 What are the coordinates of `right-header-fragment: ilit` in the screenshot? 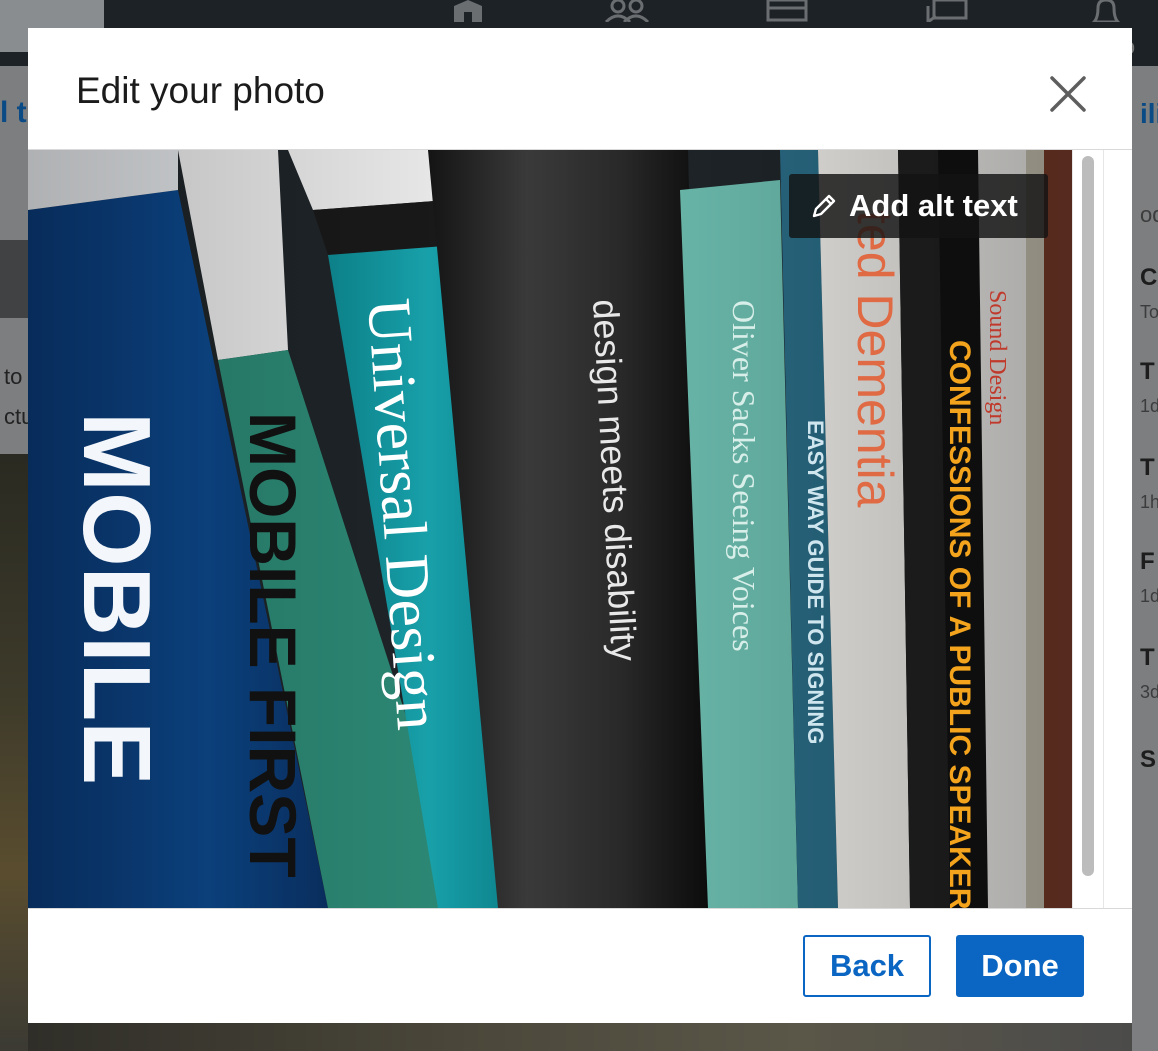 It's located at (1149, 113).